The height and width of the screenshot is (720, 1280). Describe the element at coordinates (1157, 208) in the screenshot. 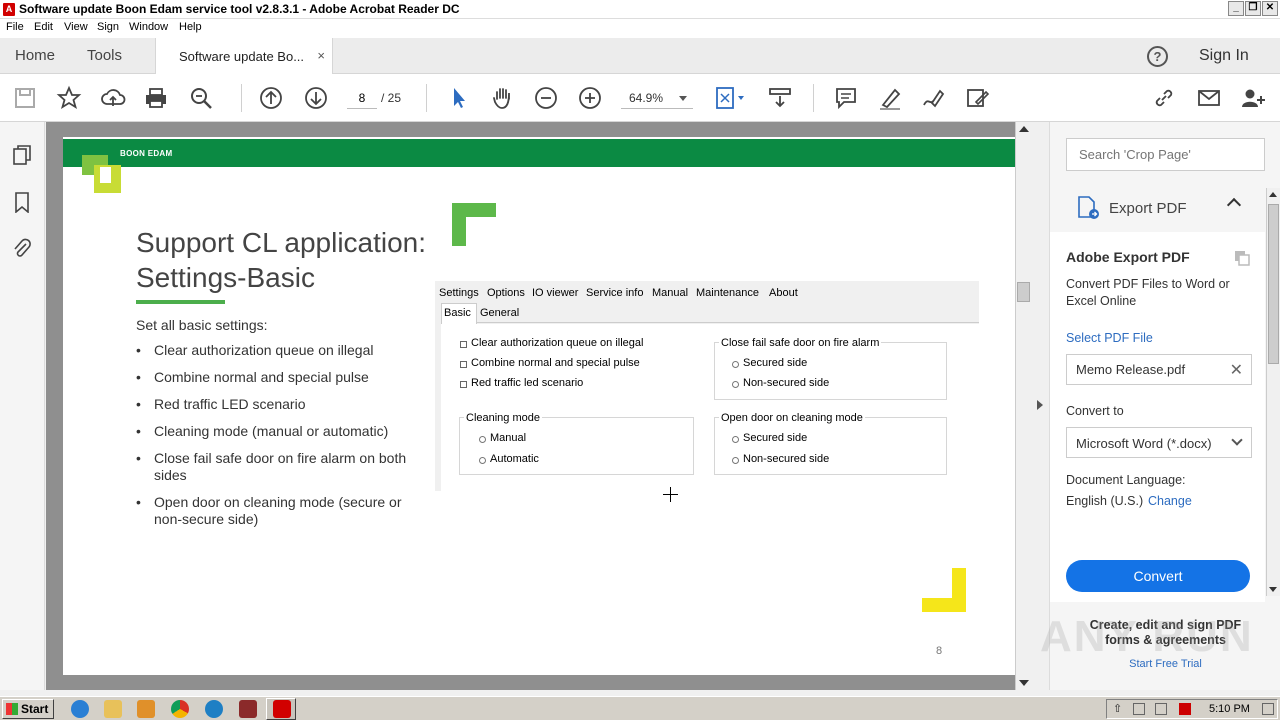

I see `export-pdf-header: Export PDF` at that location.